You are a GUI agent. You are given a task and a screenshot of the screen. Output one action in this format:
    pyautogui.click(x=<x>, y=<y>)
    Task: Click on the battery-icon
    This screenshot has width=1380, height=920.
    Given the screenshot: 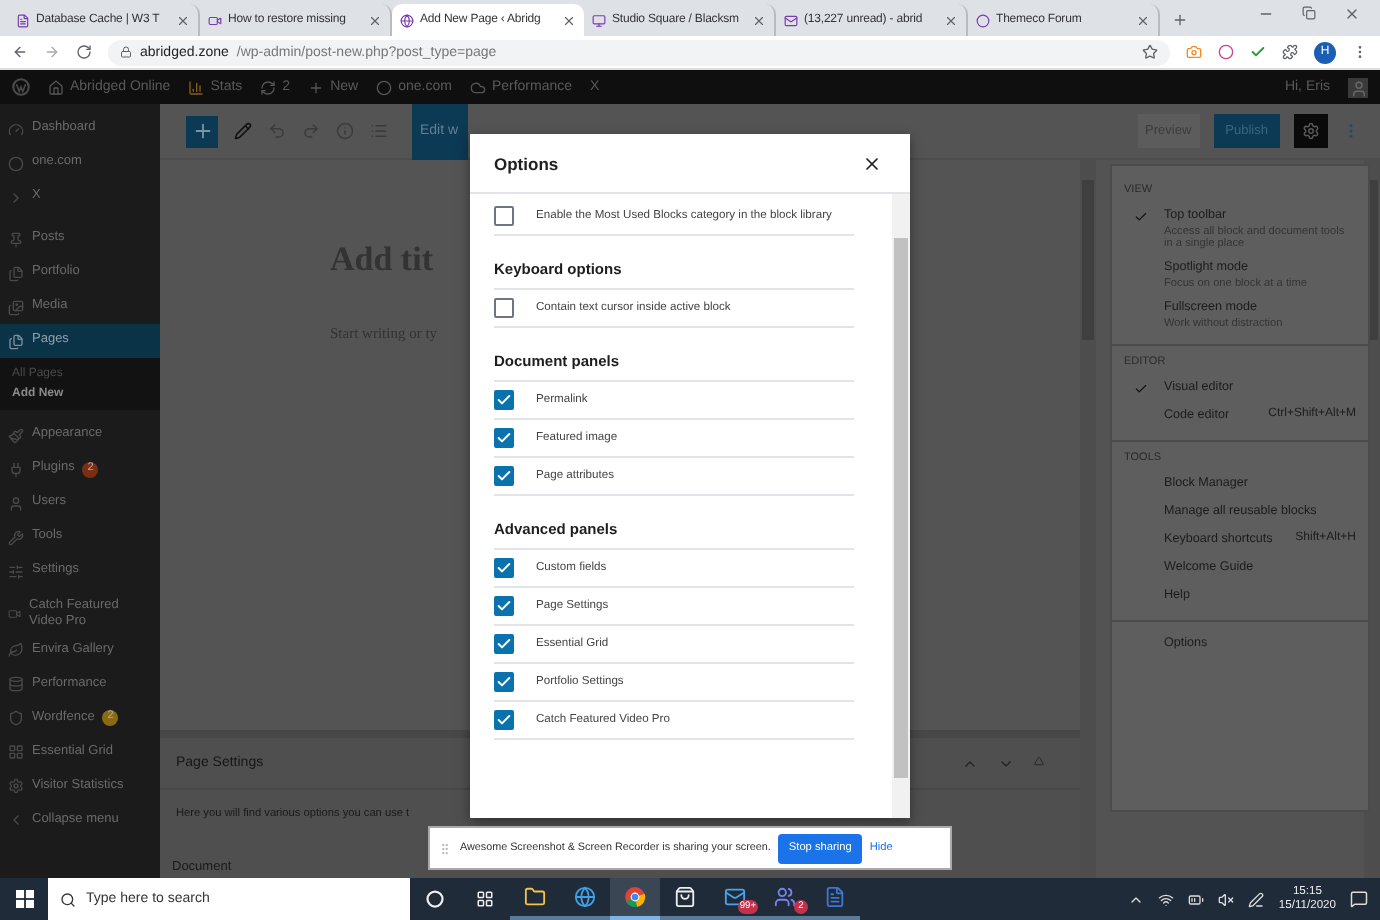 What is the action you would take?
    pyautogui.click(x=1196, y=899)
    